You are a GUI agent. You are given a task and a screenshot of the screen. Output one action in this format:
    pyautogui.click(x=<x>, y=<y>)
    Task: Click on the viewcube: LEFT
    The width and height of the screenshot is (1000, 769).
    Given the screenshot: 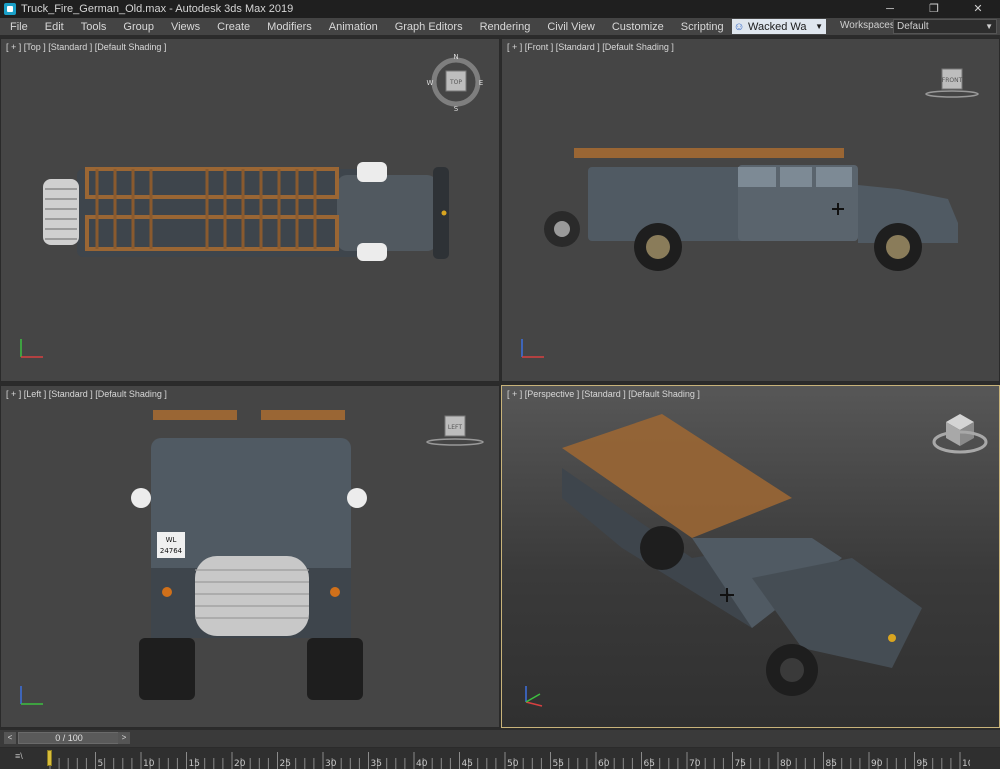 What is the action you would take?
    pyautogui.click(x=453, y=430)
    